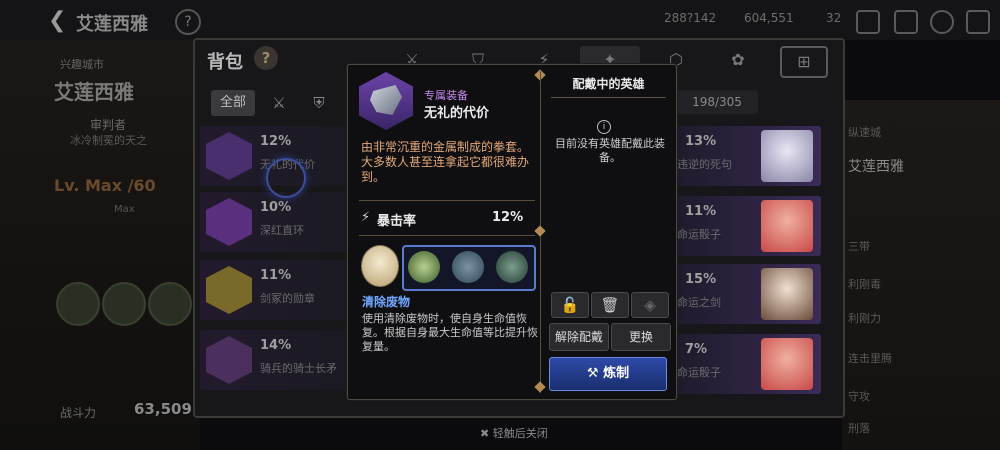  What do you see at coordinates (276, 207) in the screenshot?
I see `item-stat: 10%` at bounding box center [276, 207].